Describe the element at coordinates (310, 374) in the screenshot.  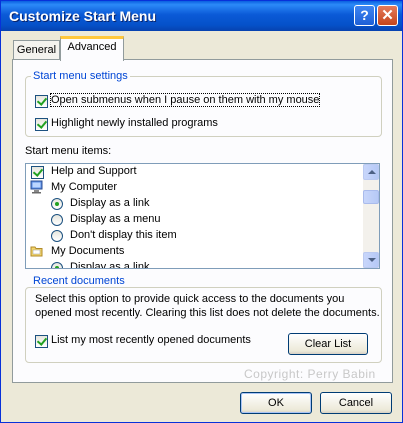
I see `copyright-watermark: Copyright: Perry Babin` at that location.